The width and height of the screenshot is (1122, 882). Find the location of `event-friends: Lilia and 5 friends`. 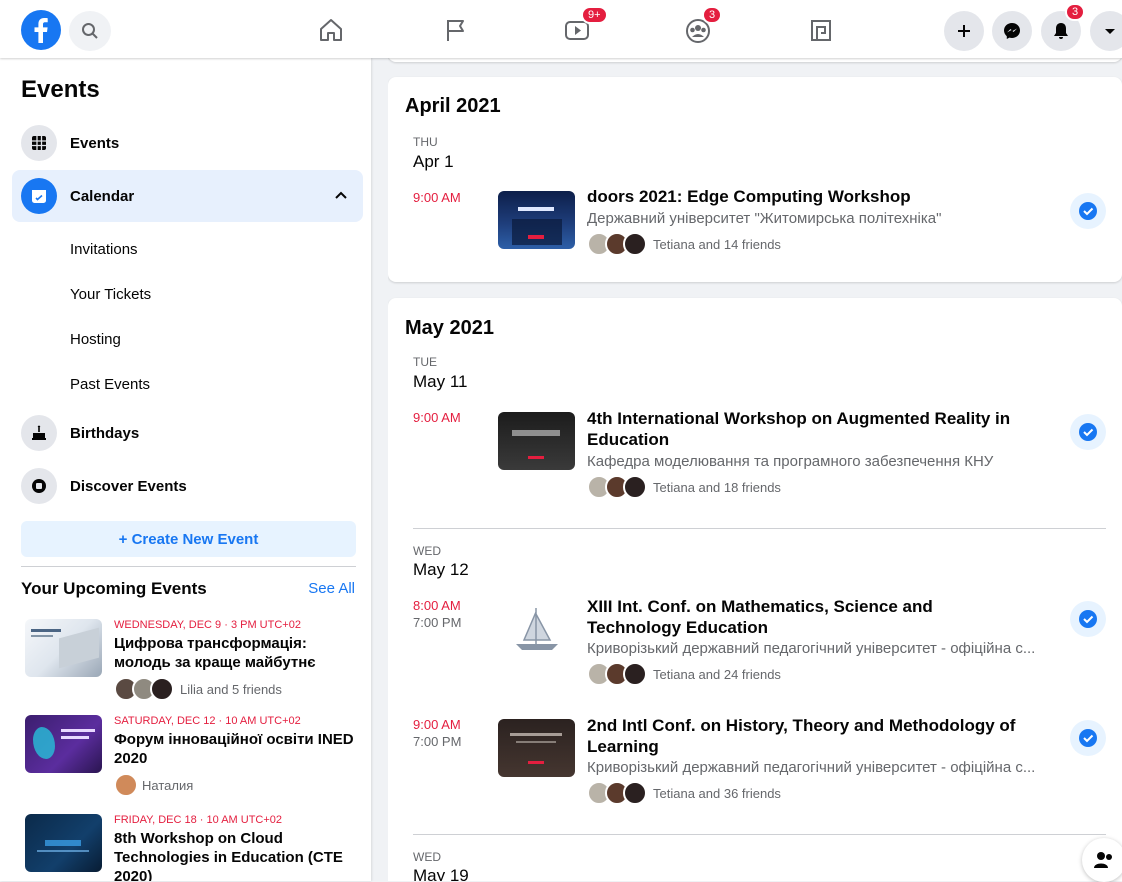

event-friends: Lilia and 5 friends is located at coordinates (198, 689).